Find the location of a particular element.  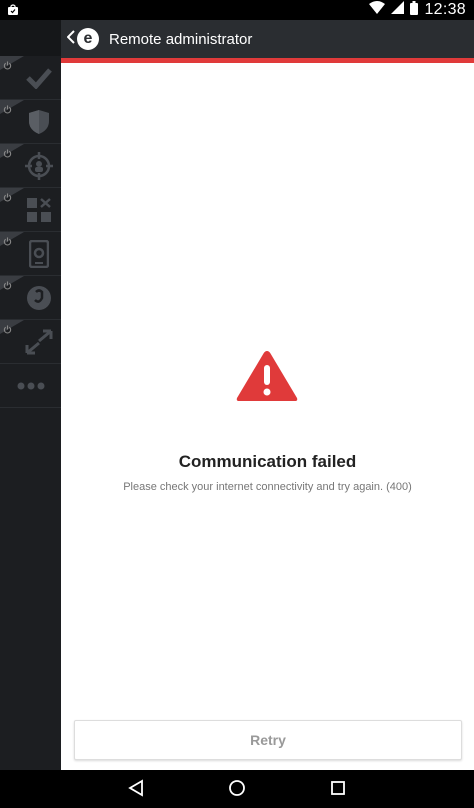

checkmark-icon is located at coordinates (38, 80).